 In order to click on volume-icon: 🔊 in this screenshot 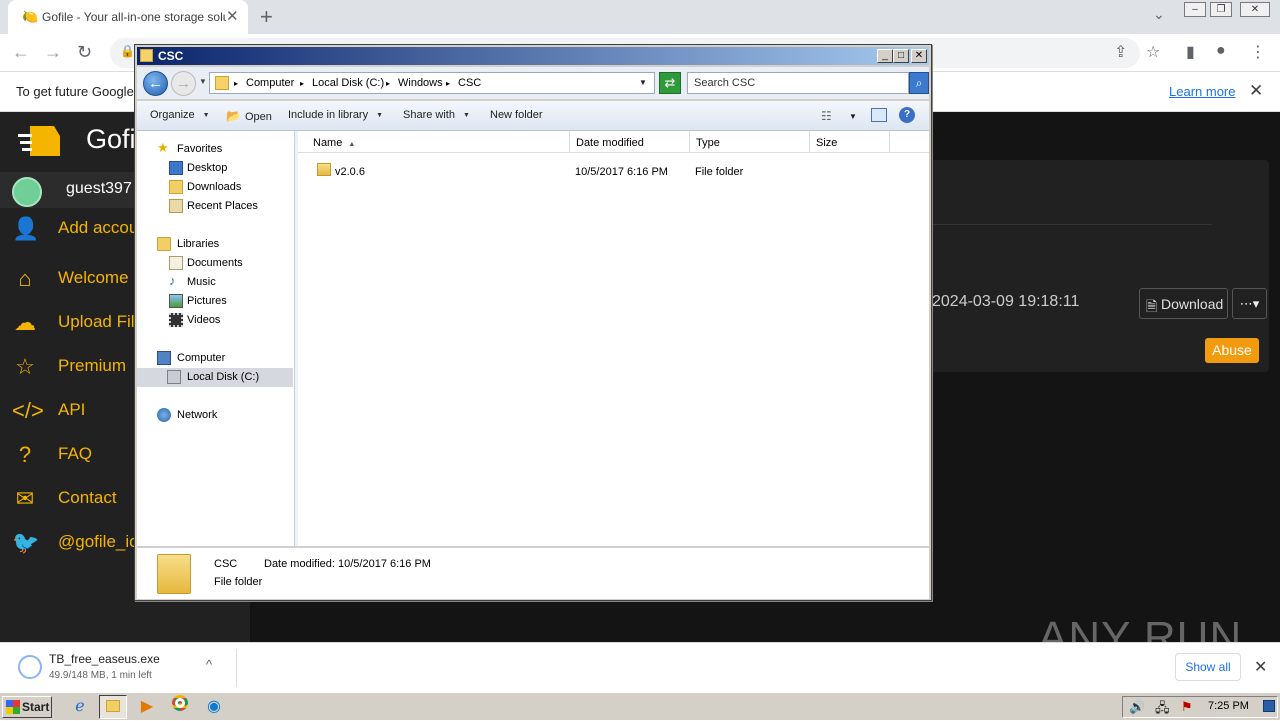, I will do `click(1137, 707)`.